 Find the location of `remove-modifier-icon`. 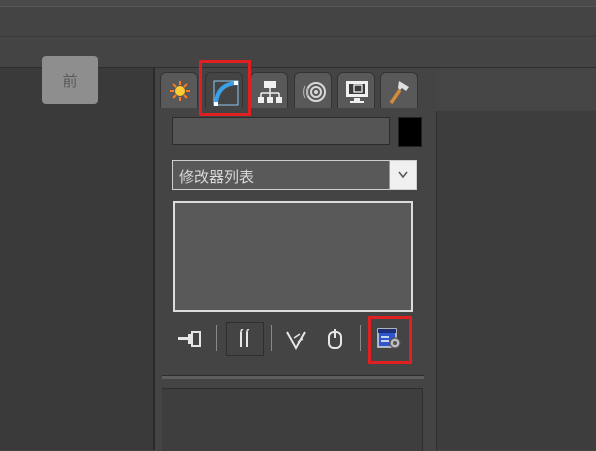

remove-modifier-icon is located at coordinates (335, 339).